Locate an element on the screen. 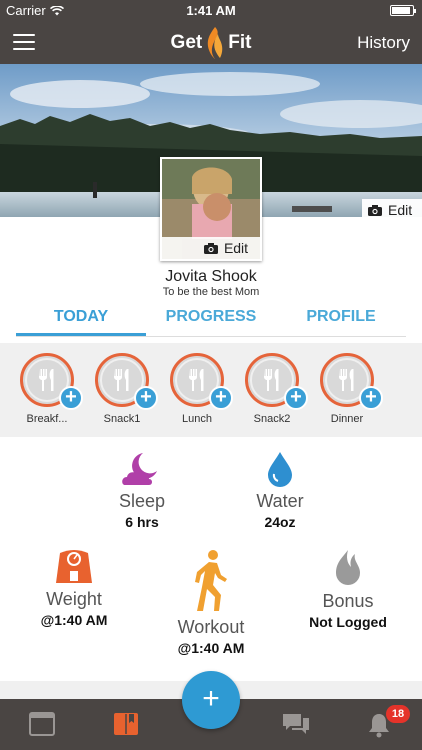  stat-sleep: Sleep 6 hrs is located at coordinates (142, 490).